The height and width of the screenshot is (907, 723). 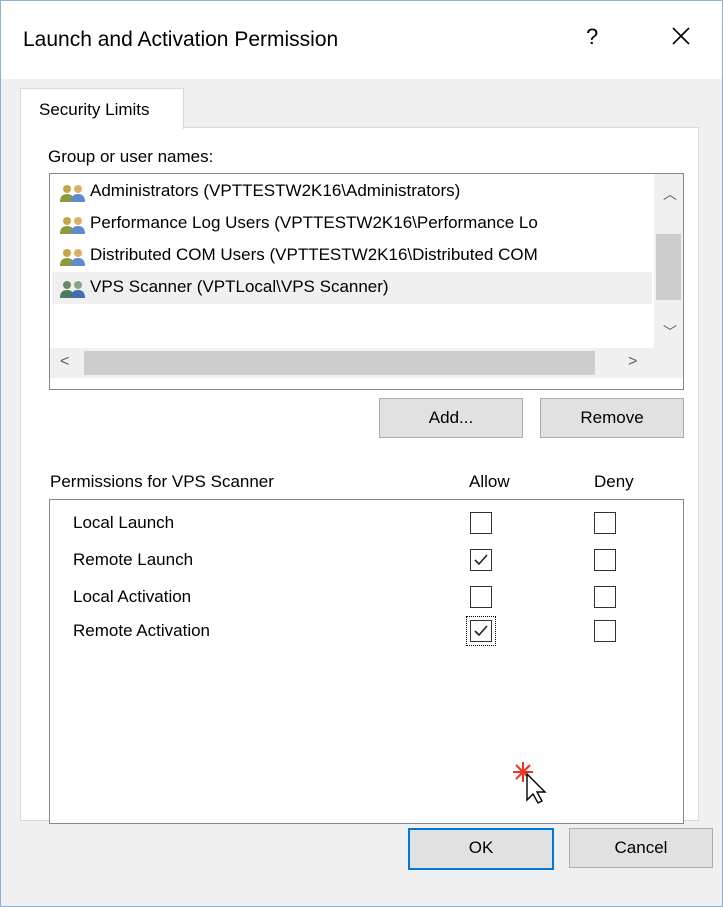 What do you see at coordinates (365, 597) in the screenshot?
I see `permission-row: Local Activation` at bounding box center [365, 597].